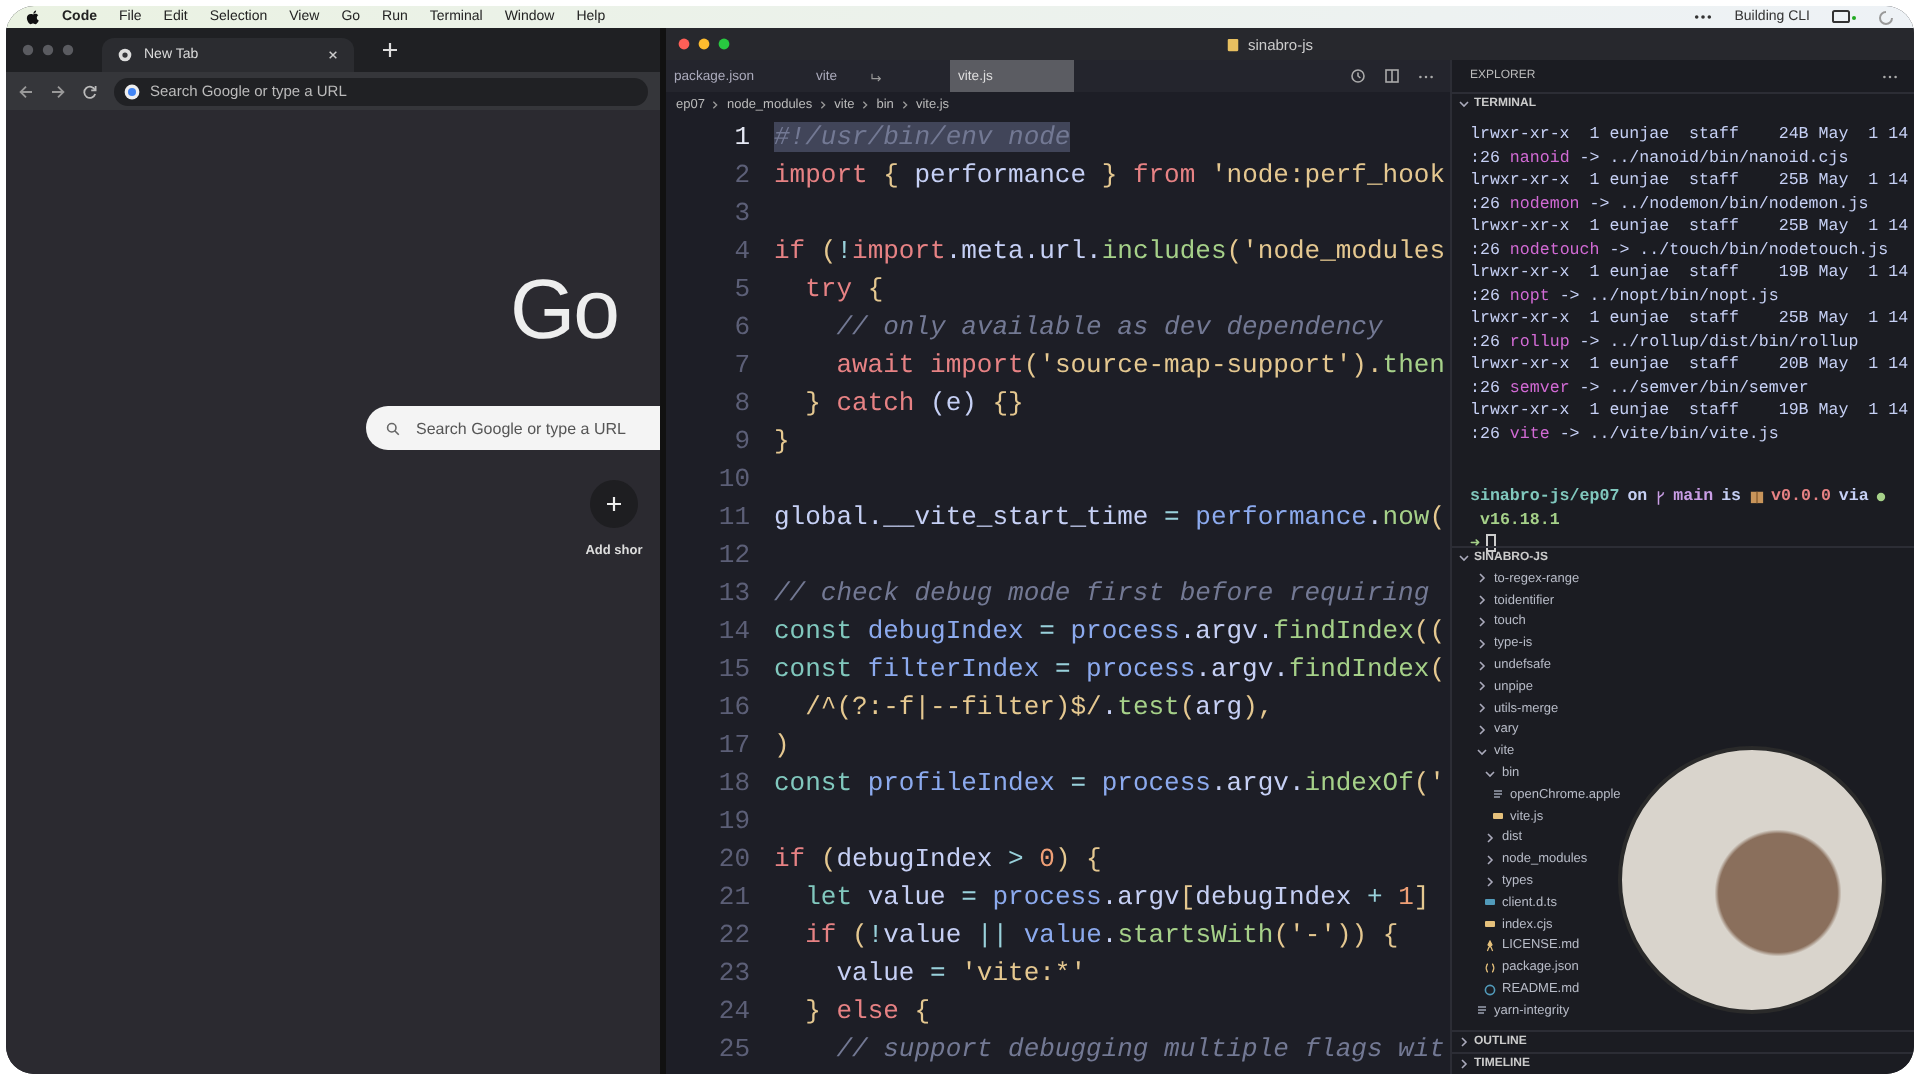 The height and width of the screenshot is (1080, 1920). Describe the element at coordinates (90, 91) in the screenshot. I see `reload-icon` at that location.